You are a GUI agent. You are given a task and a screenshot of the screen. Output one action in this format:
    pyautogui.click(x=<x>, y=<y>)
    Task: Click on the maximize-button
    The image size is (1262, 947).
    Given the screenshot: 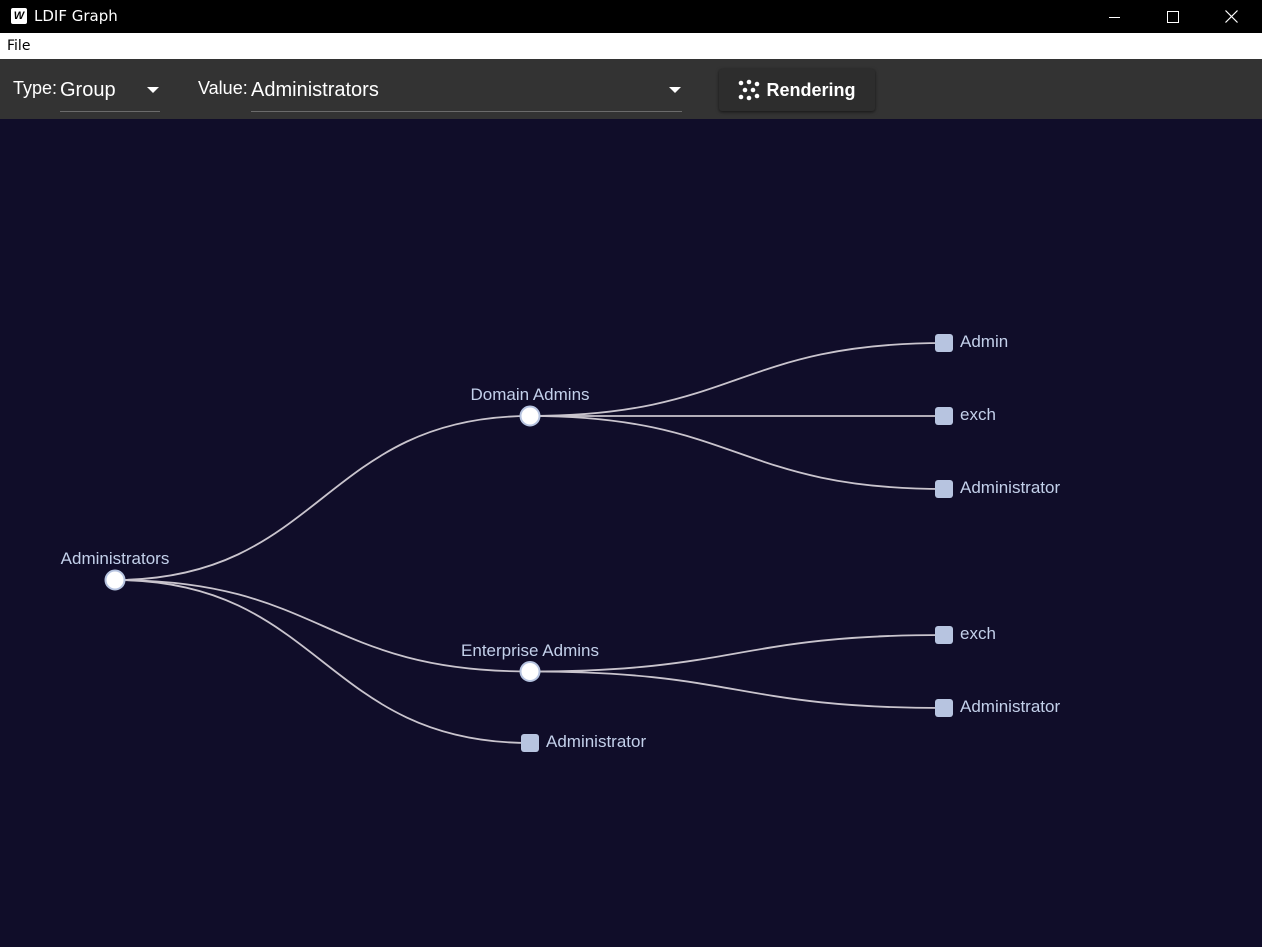 What is the action you would take?
    pyautogui.click(x=1173, y=16)
    